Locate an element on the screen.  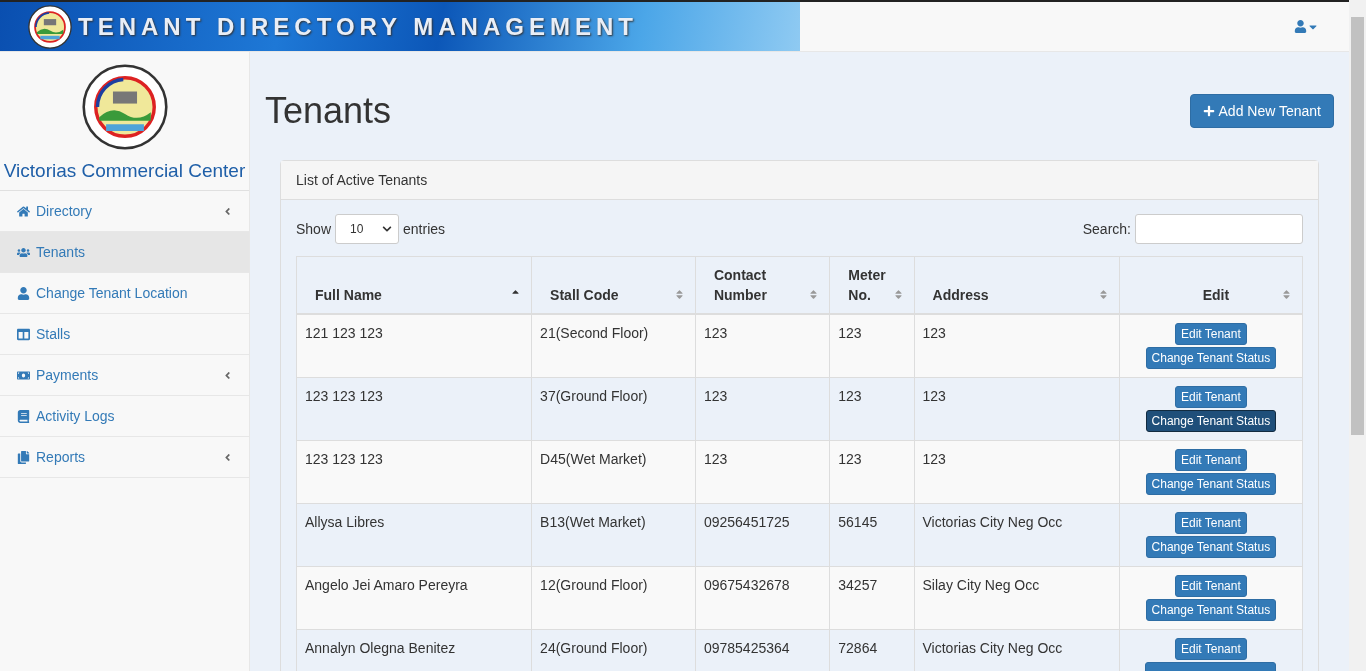
table-cell: 12(Ground Floor) is located at coordinates (613, 598).